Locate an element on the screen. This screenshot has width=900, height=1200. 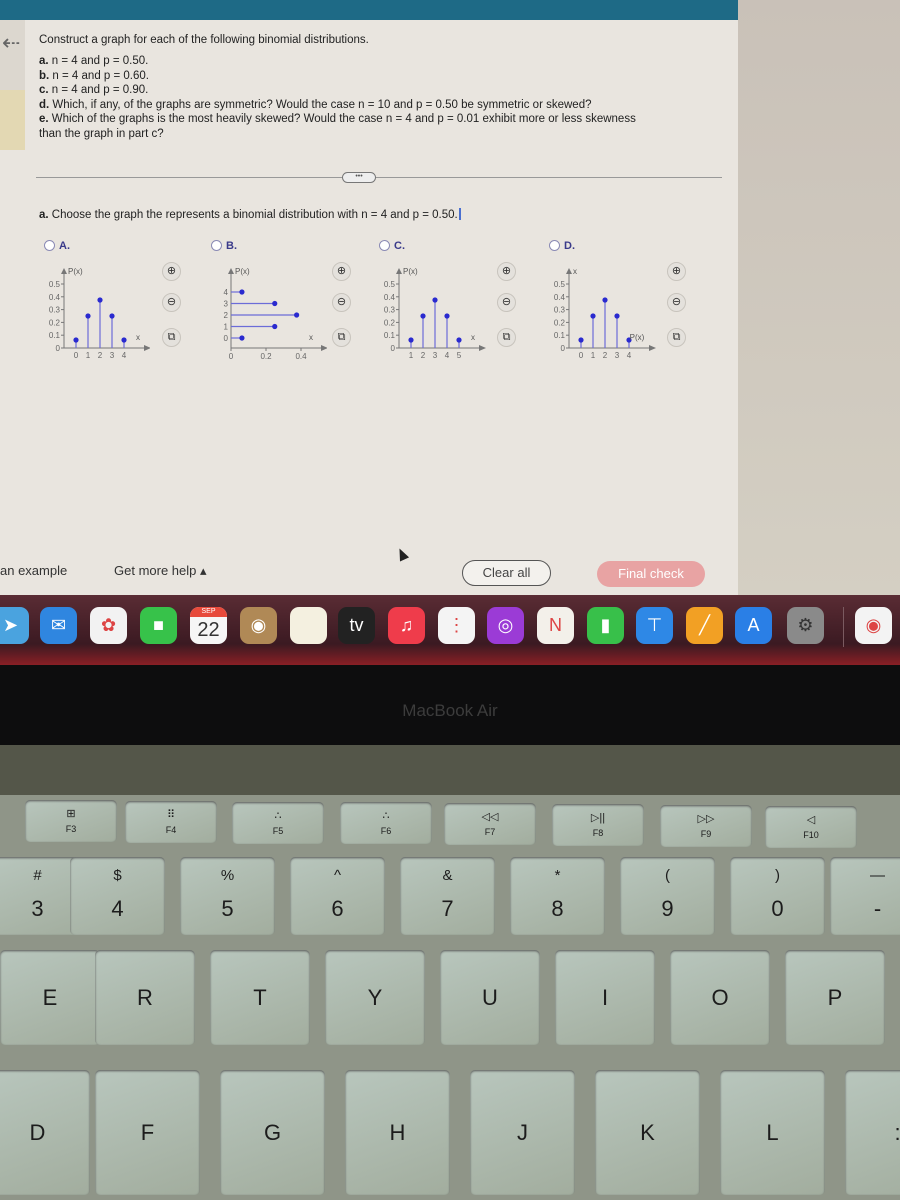
y-axis-label: P(x) is located at coordinates (75, 271).